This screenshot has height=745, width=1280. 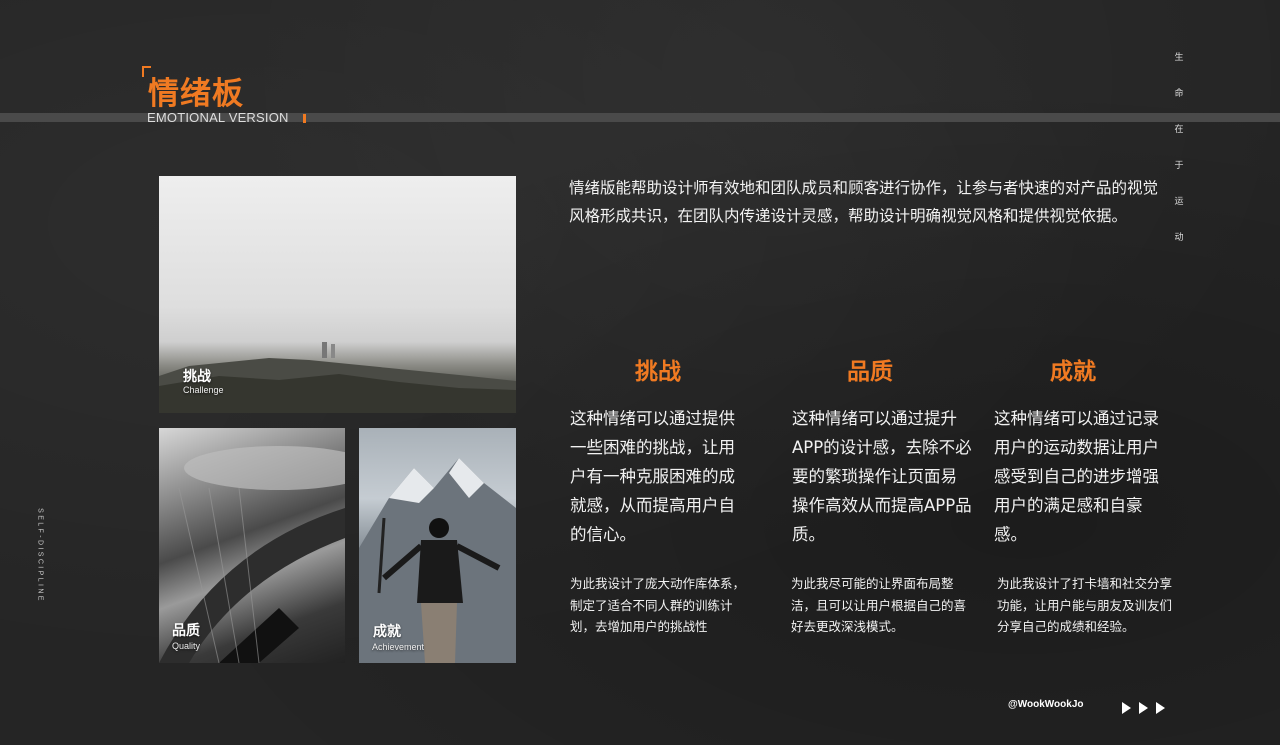 I want to click on photo-caption-cn: 成就, so click(x=387, y=632).